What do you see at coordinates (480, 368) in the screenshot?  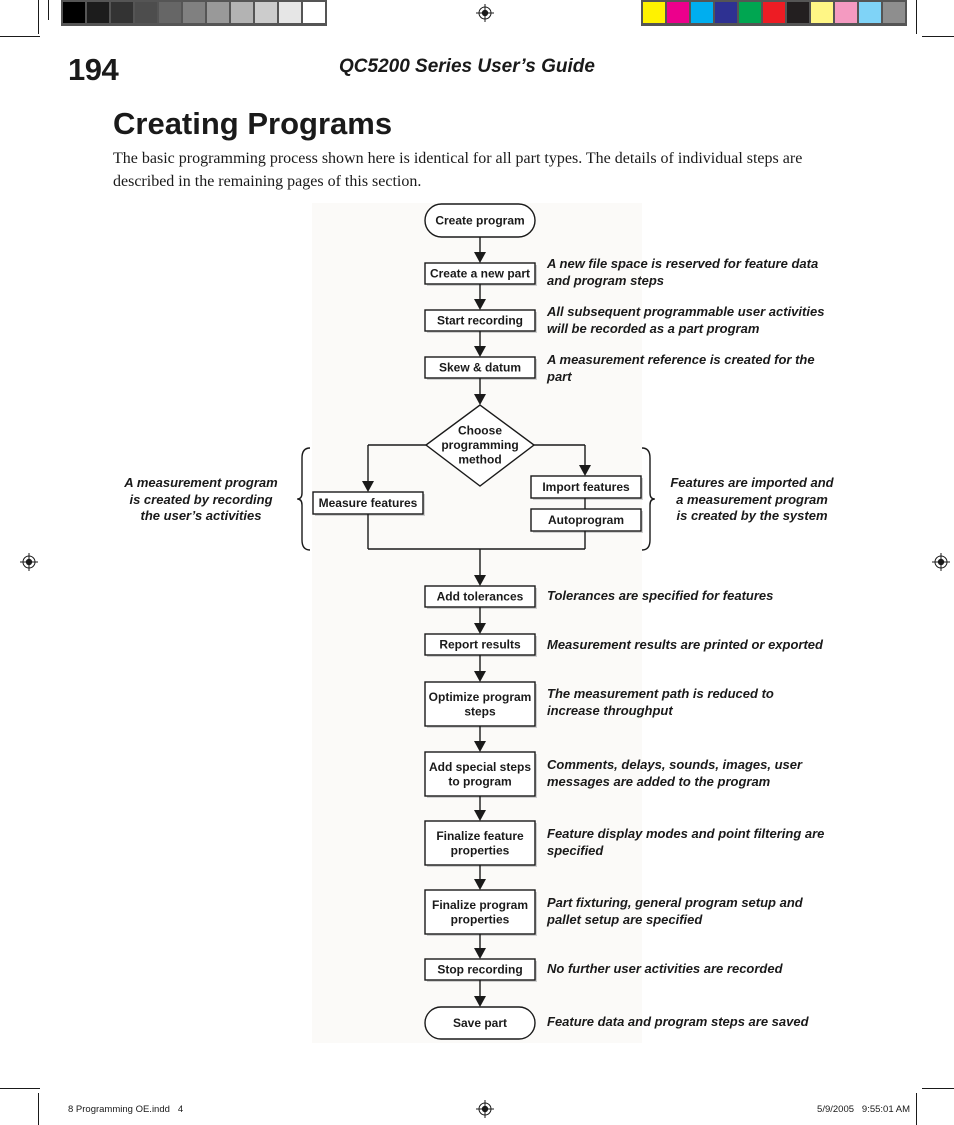 I see `node-label: Skew & datum` at bounding box center [480, 368].